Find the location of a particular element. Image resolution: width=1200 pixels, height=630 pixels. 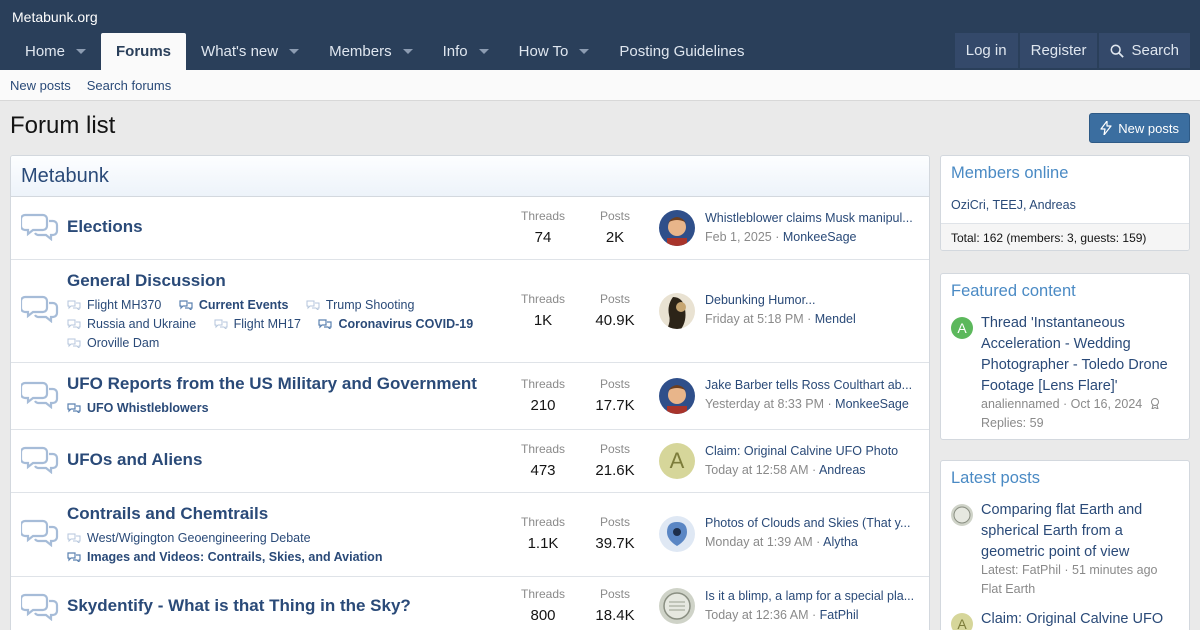

nav-home: Home is located at coordinates (55, 51).